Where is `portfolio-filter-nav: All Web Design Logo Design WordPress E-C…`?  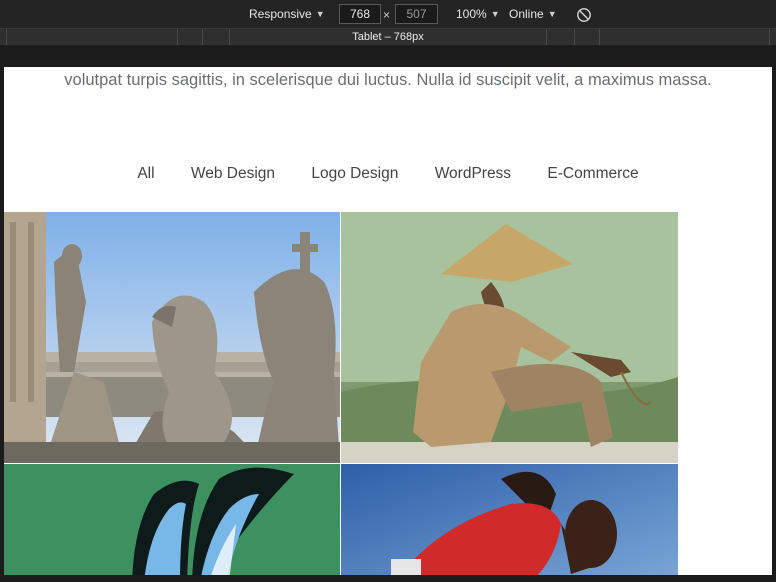 portfolio-filter-nav: All Web Design Logo Design WordPress E-C… is located at coordinates (388, 174).